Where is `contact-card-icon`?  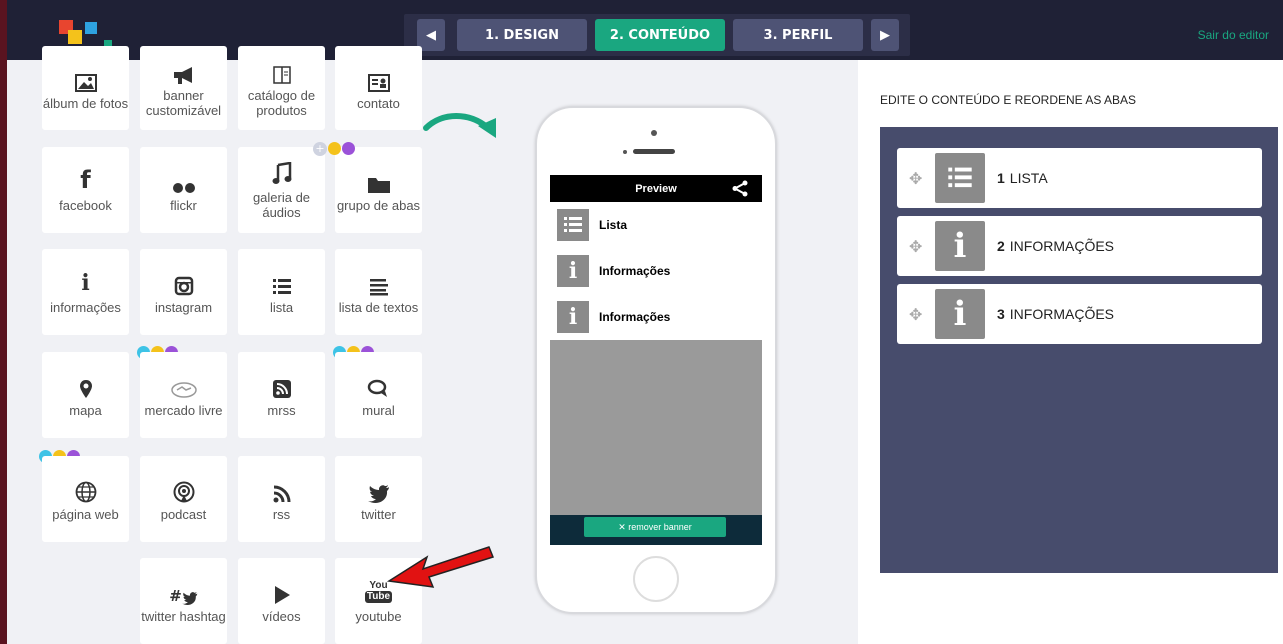
contact-card-icon is located at coordinates (378, 79).